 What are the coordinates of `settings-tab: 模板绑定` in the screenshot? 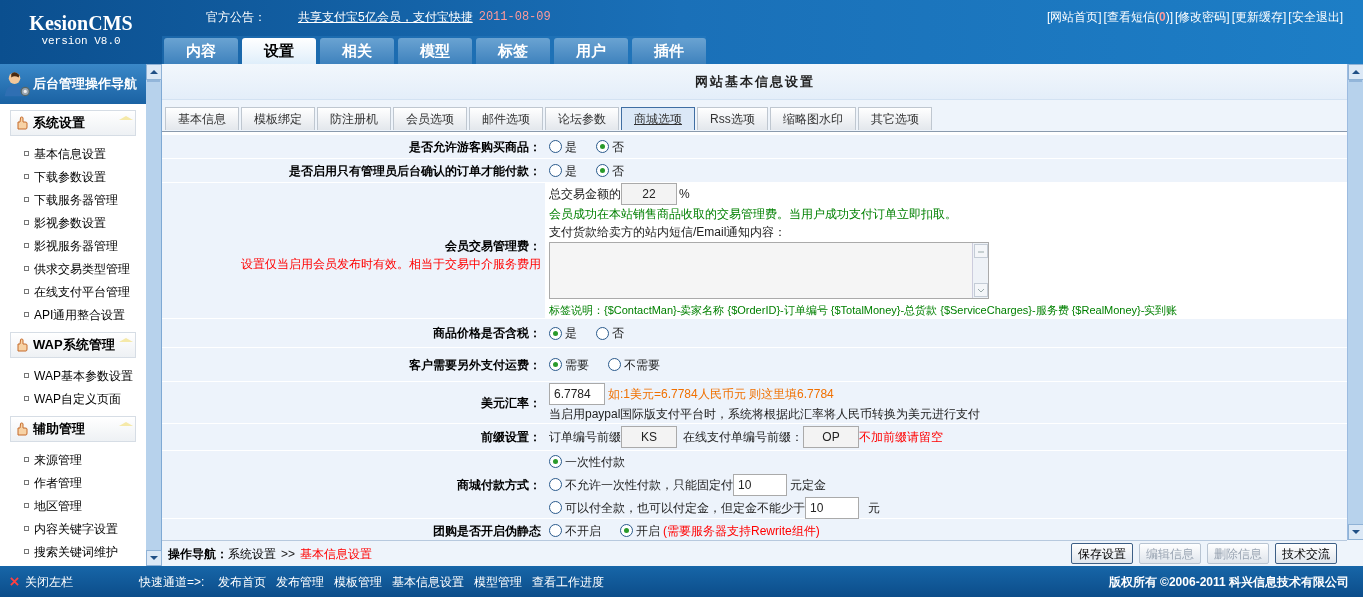 It's located at (278, 118).